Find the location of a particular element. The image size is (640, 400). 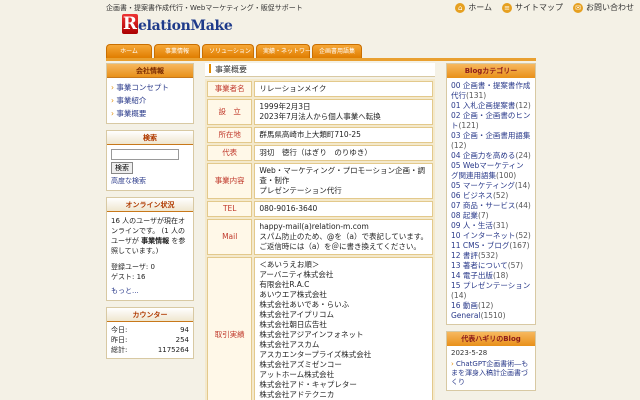

top-link-contact: ✉ お問い合わせ is located at coordinates (603, 7).